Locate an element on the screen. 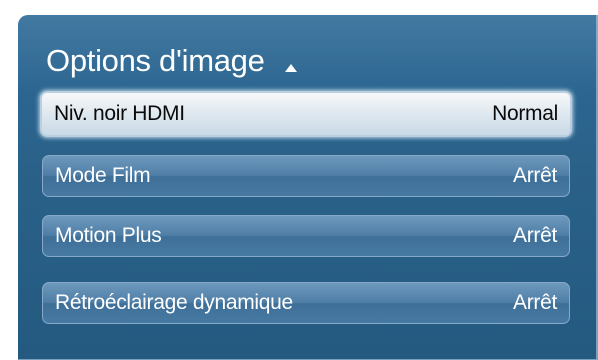 The width and height of the screenshot is (598, 360). menu-item-film-mode: Mode Film Arrêt is located at coordinates (306, 176).